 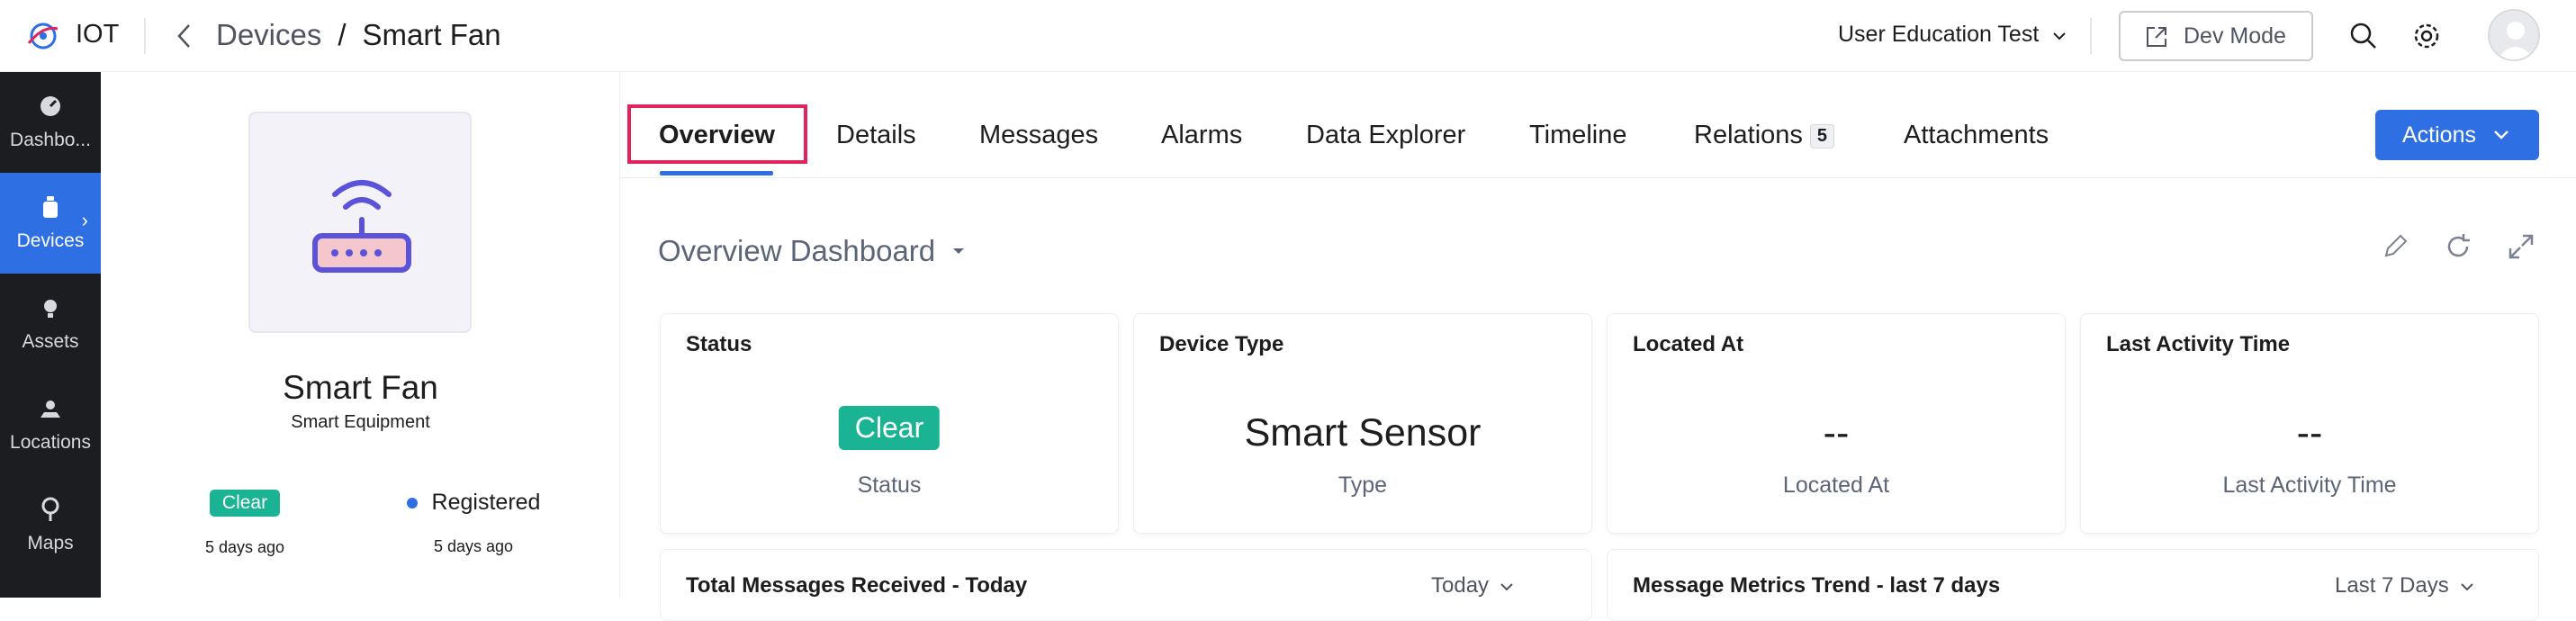 What do you see at coordinates (50, 525) in the screenshot?
I see `sidebar-item-maps: Maps` at bounding box center [50, 525].